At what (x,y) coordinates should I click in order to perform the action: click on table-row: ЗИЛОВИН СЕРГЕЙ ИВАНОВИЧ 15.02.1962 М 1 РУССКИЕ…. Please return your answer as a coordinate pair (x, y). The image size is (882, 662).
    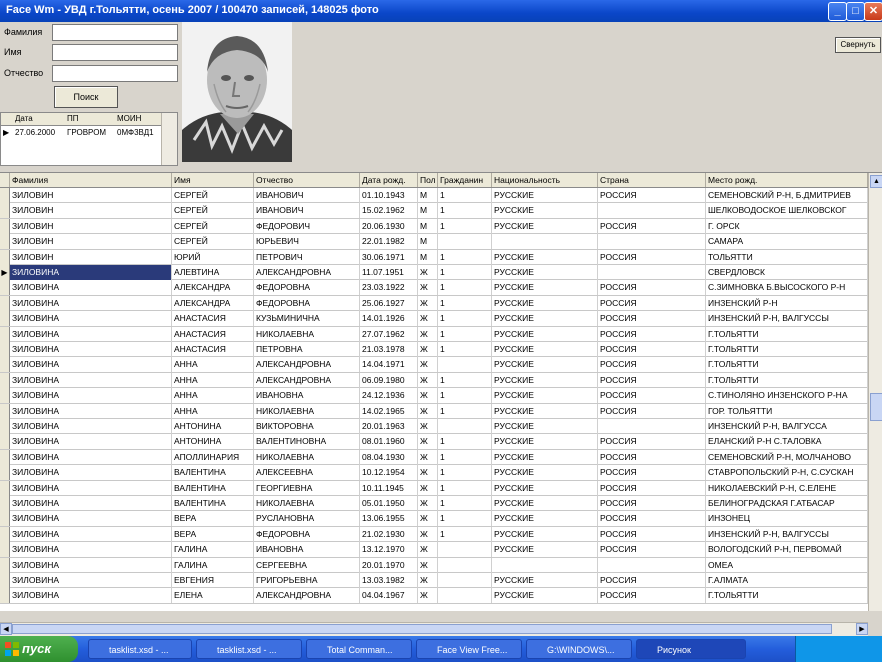
    Looking at the image, I should click on (434, 211).